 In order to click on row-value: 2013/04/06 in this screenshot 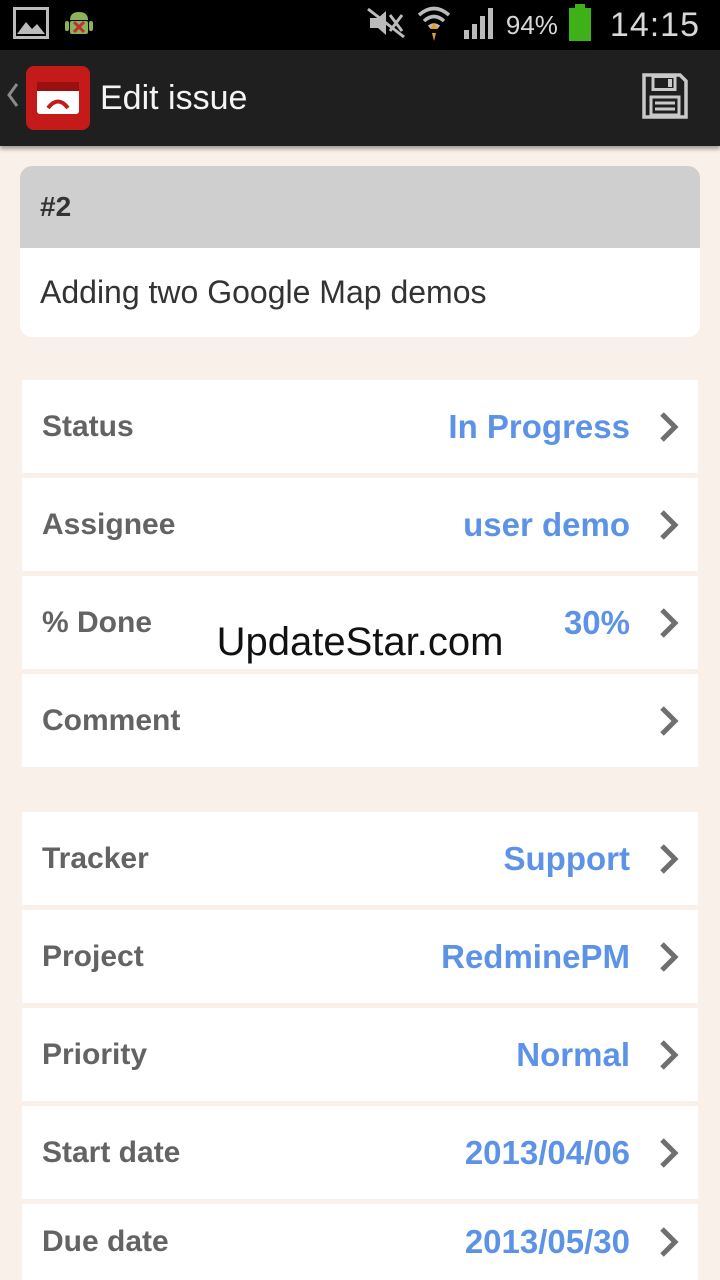, I will do `click(547, 1152)`.